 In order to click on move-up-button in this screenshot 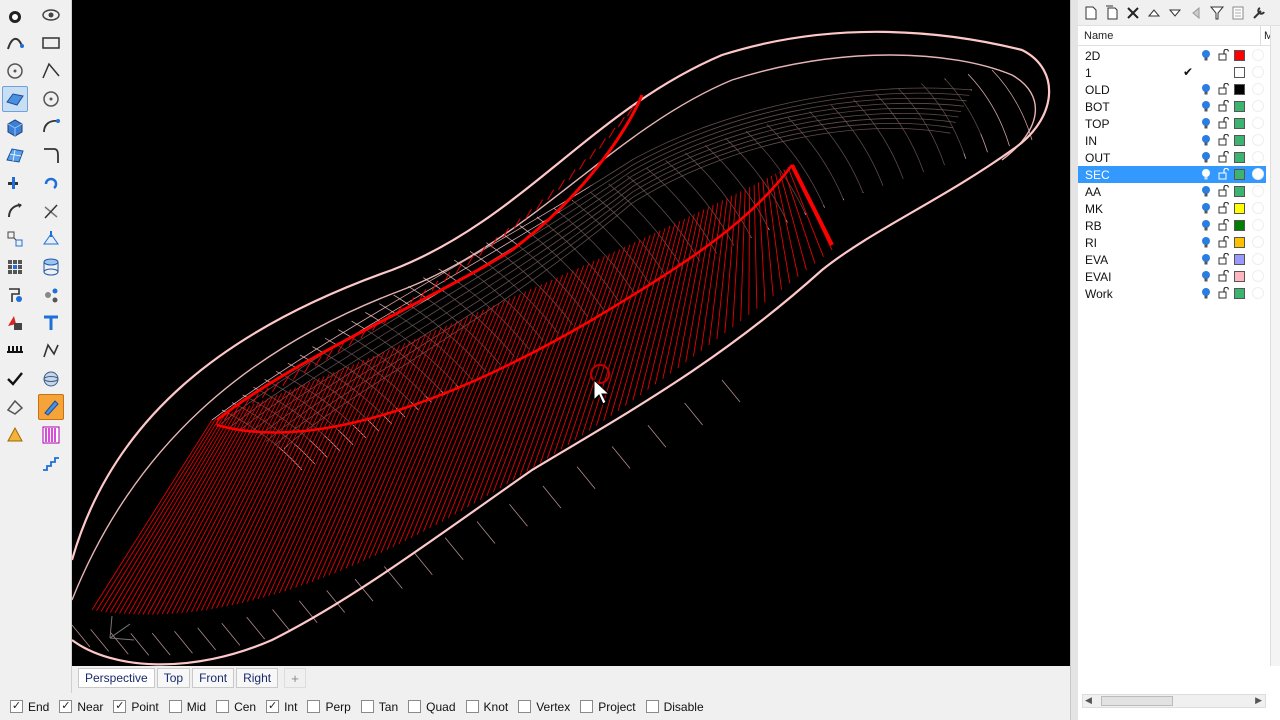, I will do `click(1153, 13)`.